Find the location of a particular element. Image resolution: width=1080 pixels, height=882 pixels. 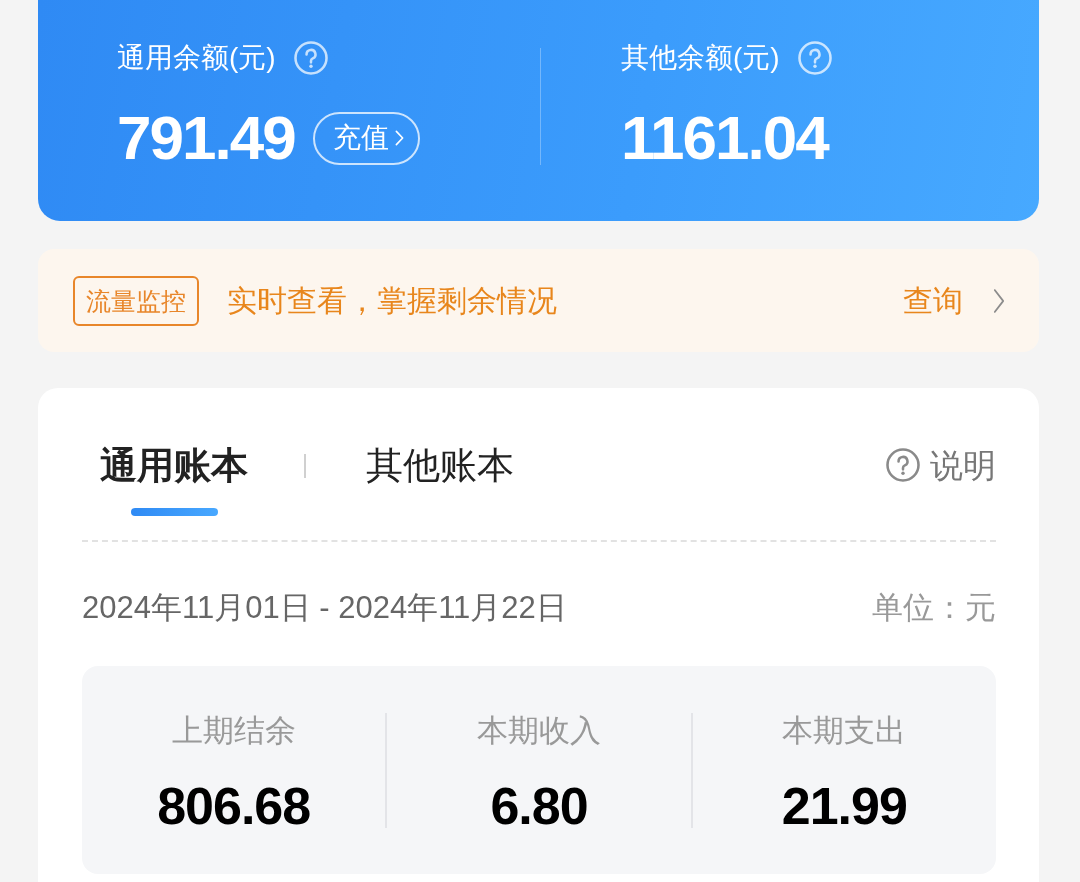

balance-label: 其他余额(元) is located at coordinates (700, 58).